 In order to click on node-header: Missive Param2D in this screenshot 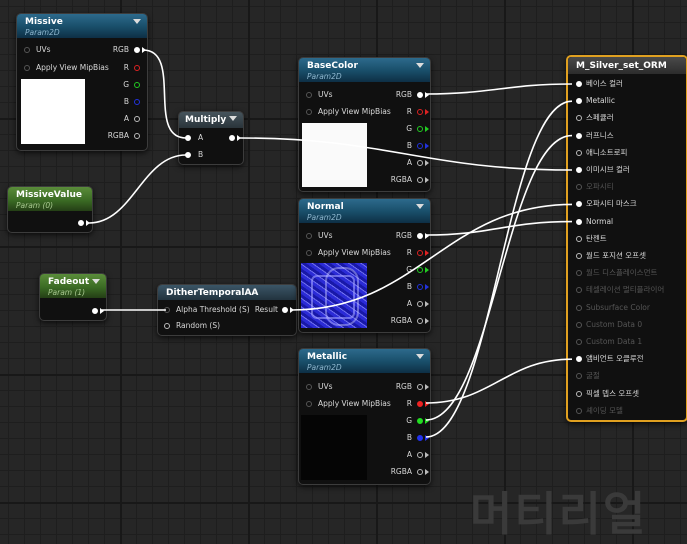, I will do `click(82, 26)`.